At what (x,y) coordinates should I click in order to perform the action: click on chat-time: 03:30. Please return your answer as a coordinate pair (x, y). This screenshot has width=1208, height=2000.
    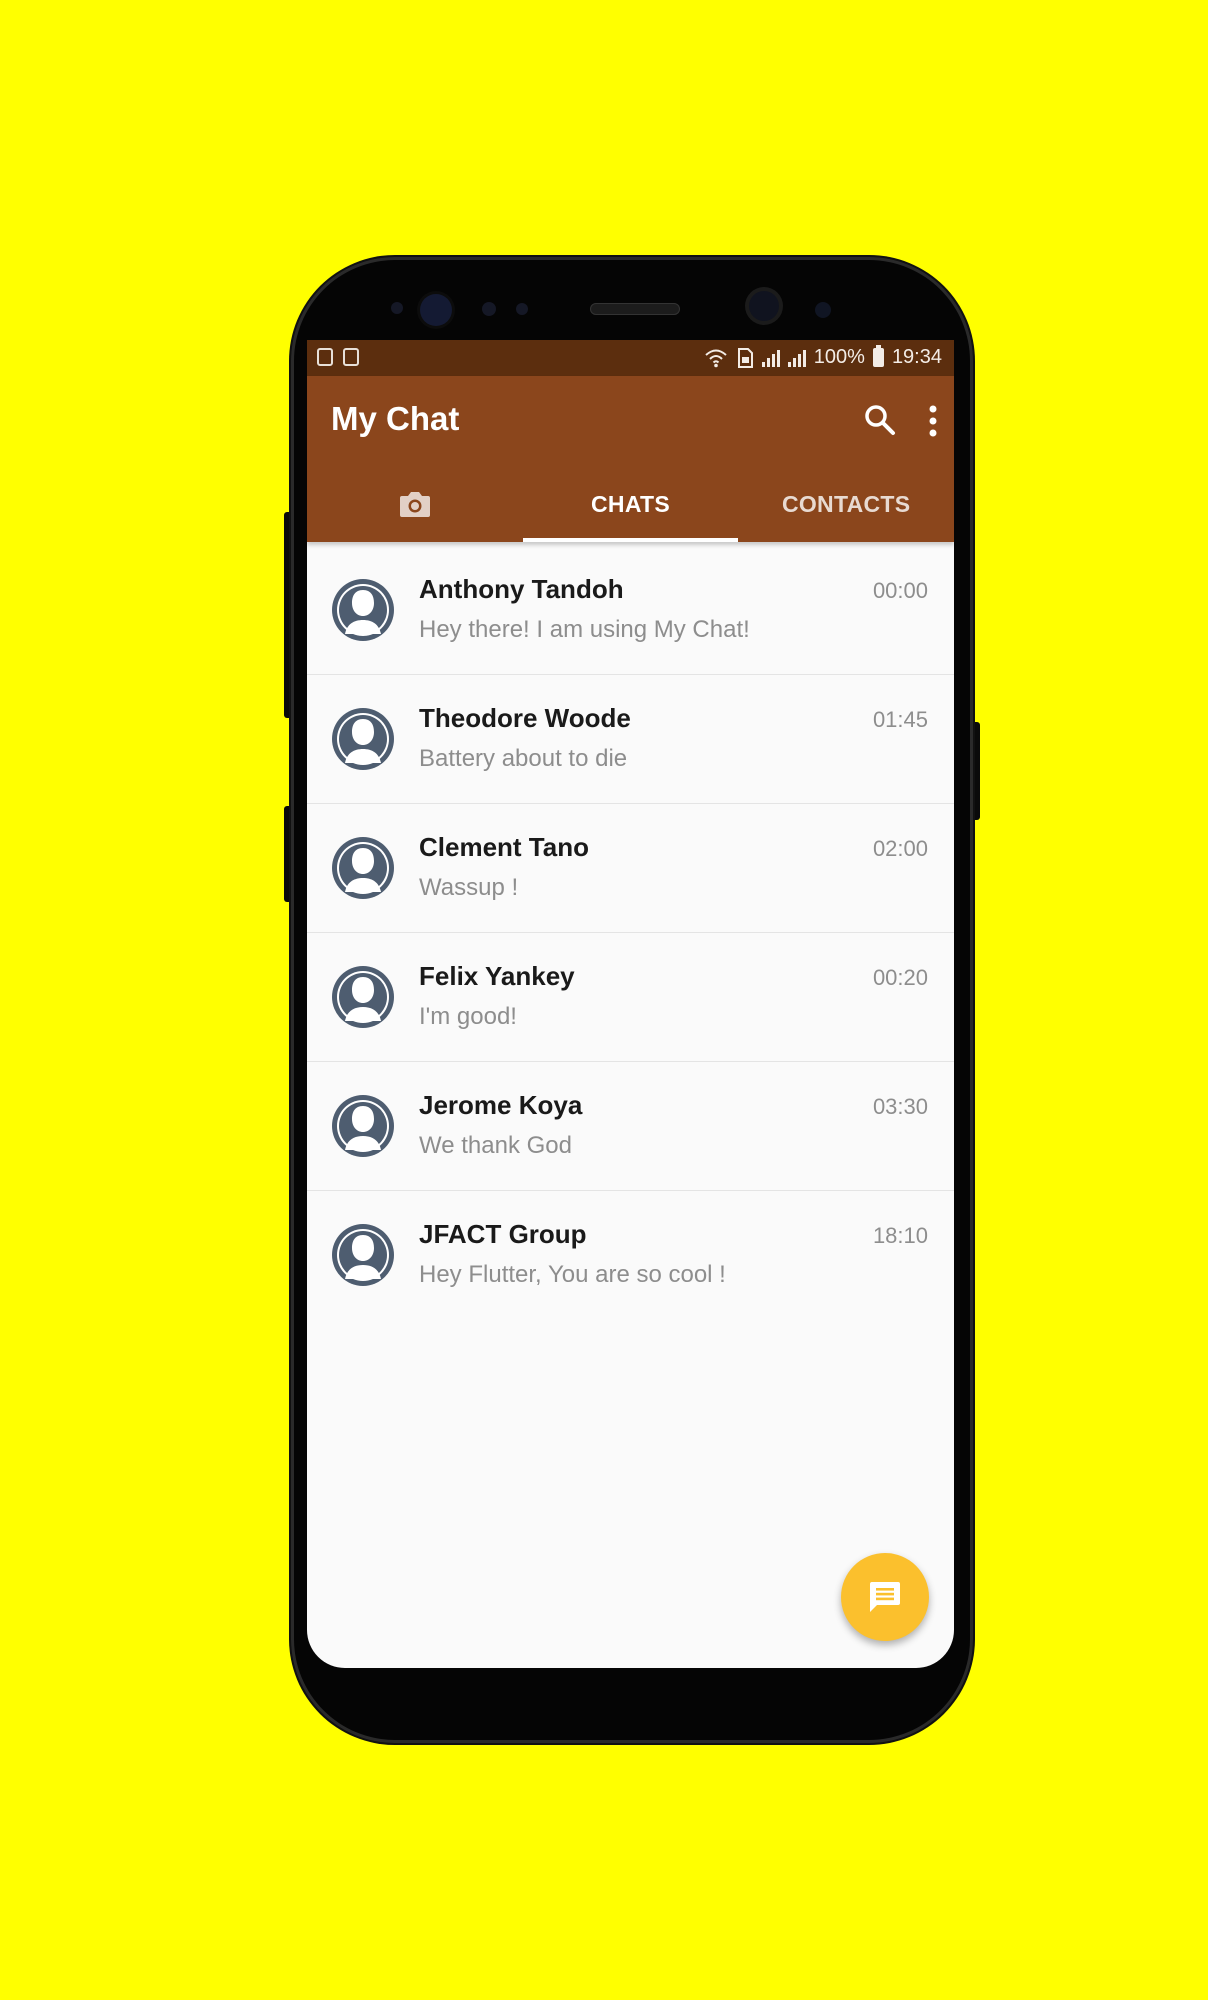
    Looking at the image, I should click on (900, 1106).